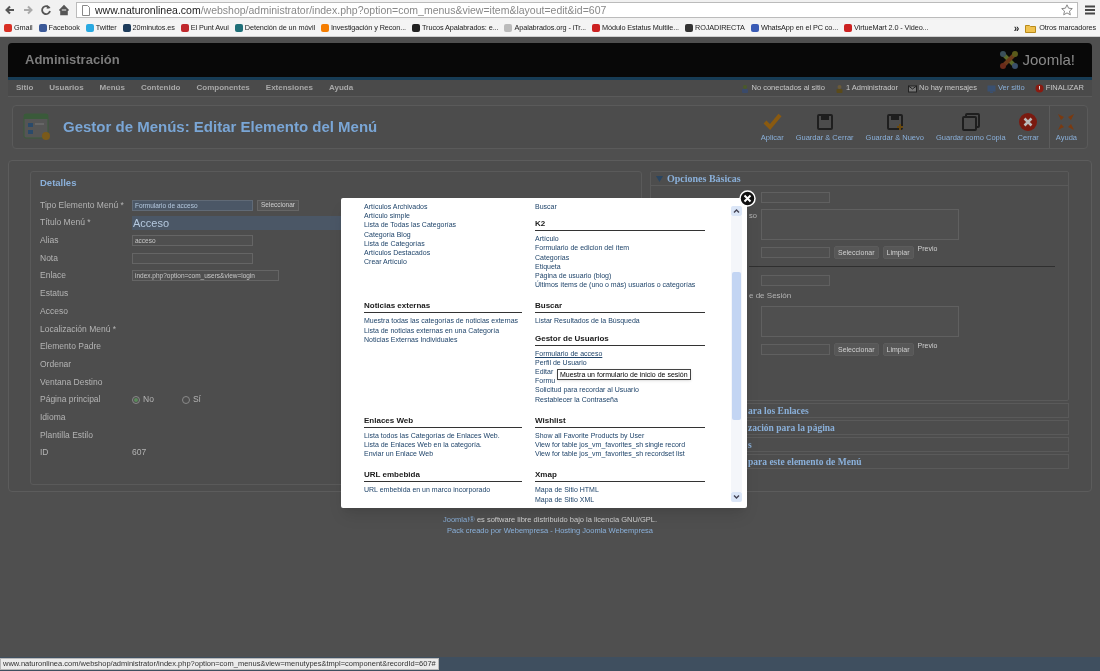  I want to click on field-label: Título Menú *, so click(66, 223).